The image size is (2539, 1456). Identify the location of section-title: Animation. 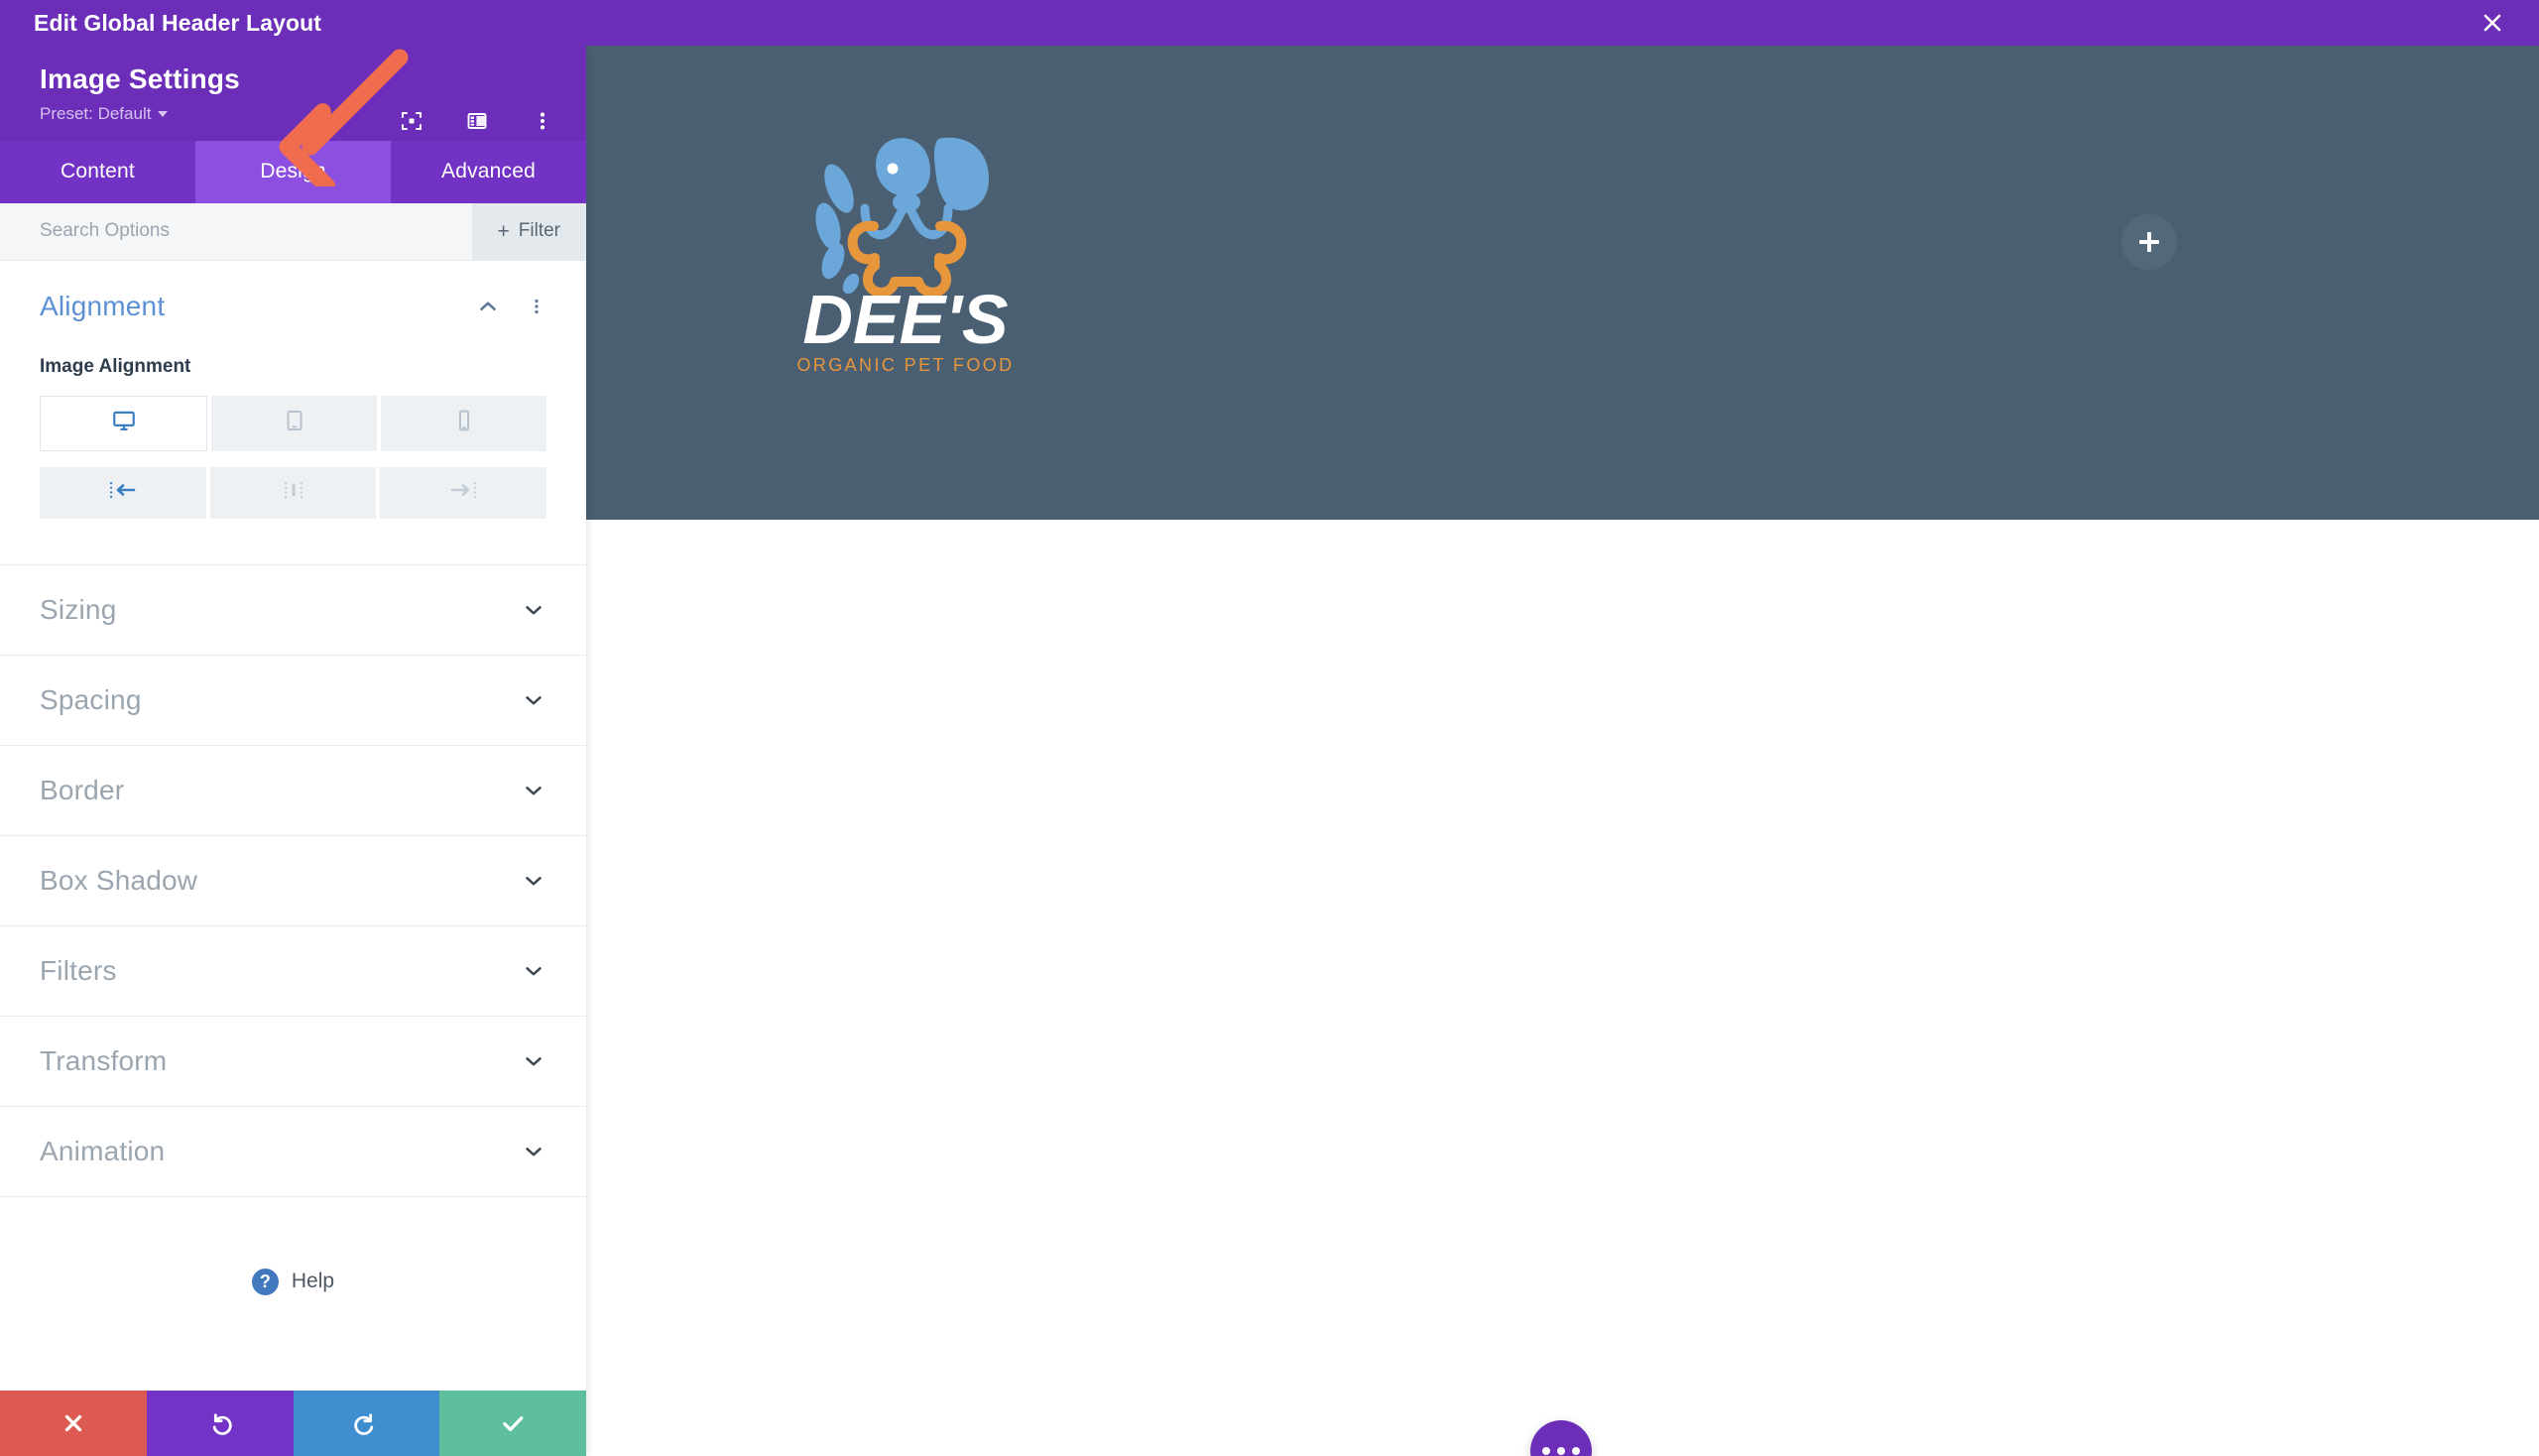
(103, 1150).